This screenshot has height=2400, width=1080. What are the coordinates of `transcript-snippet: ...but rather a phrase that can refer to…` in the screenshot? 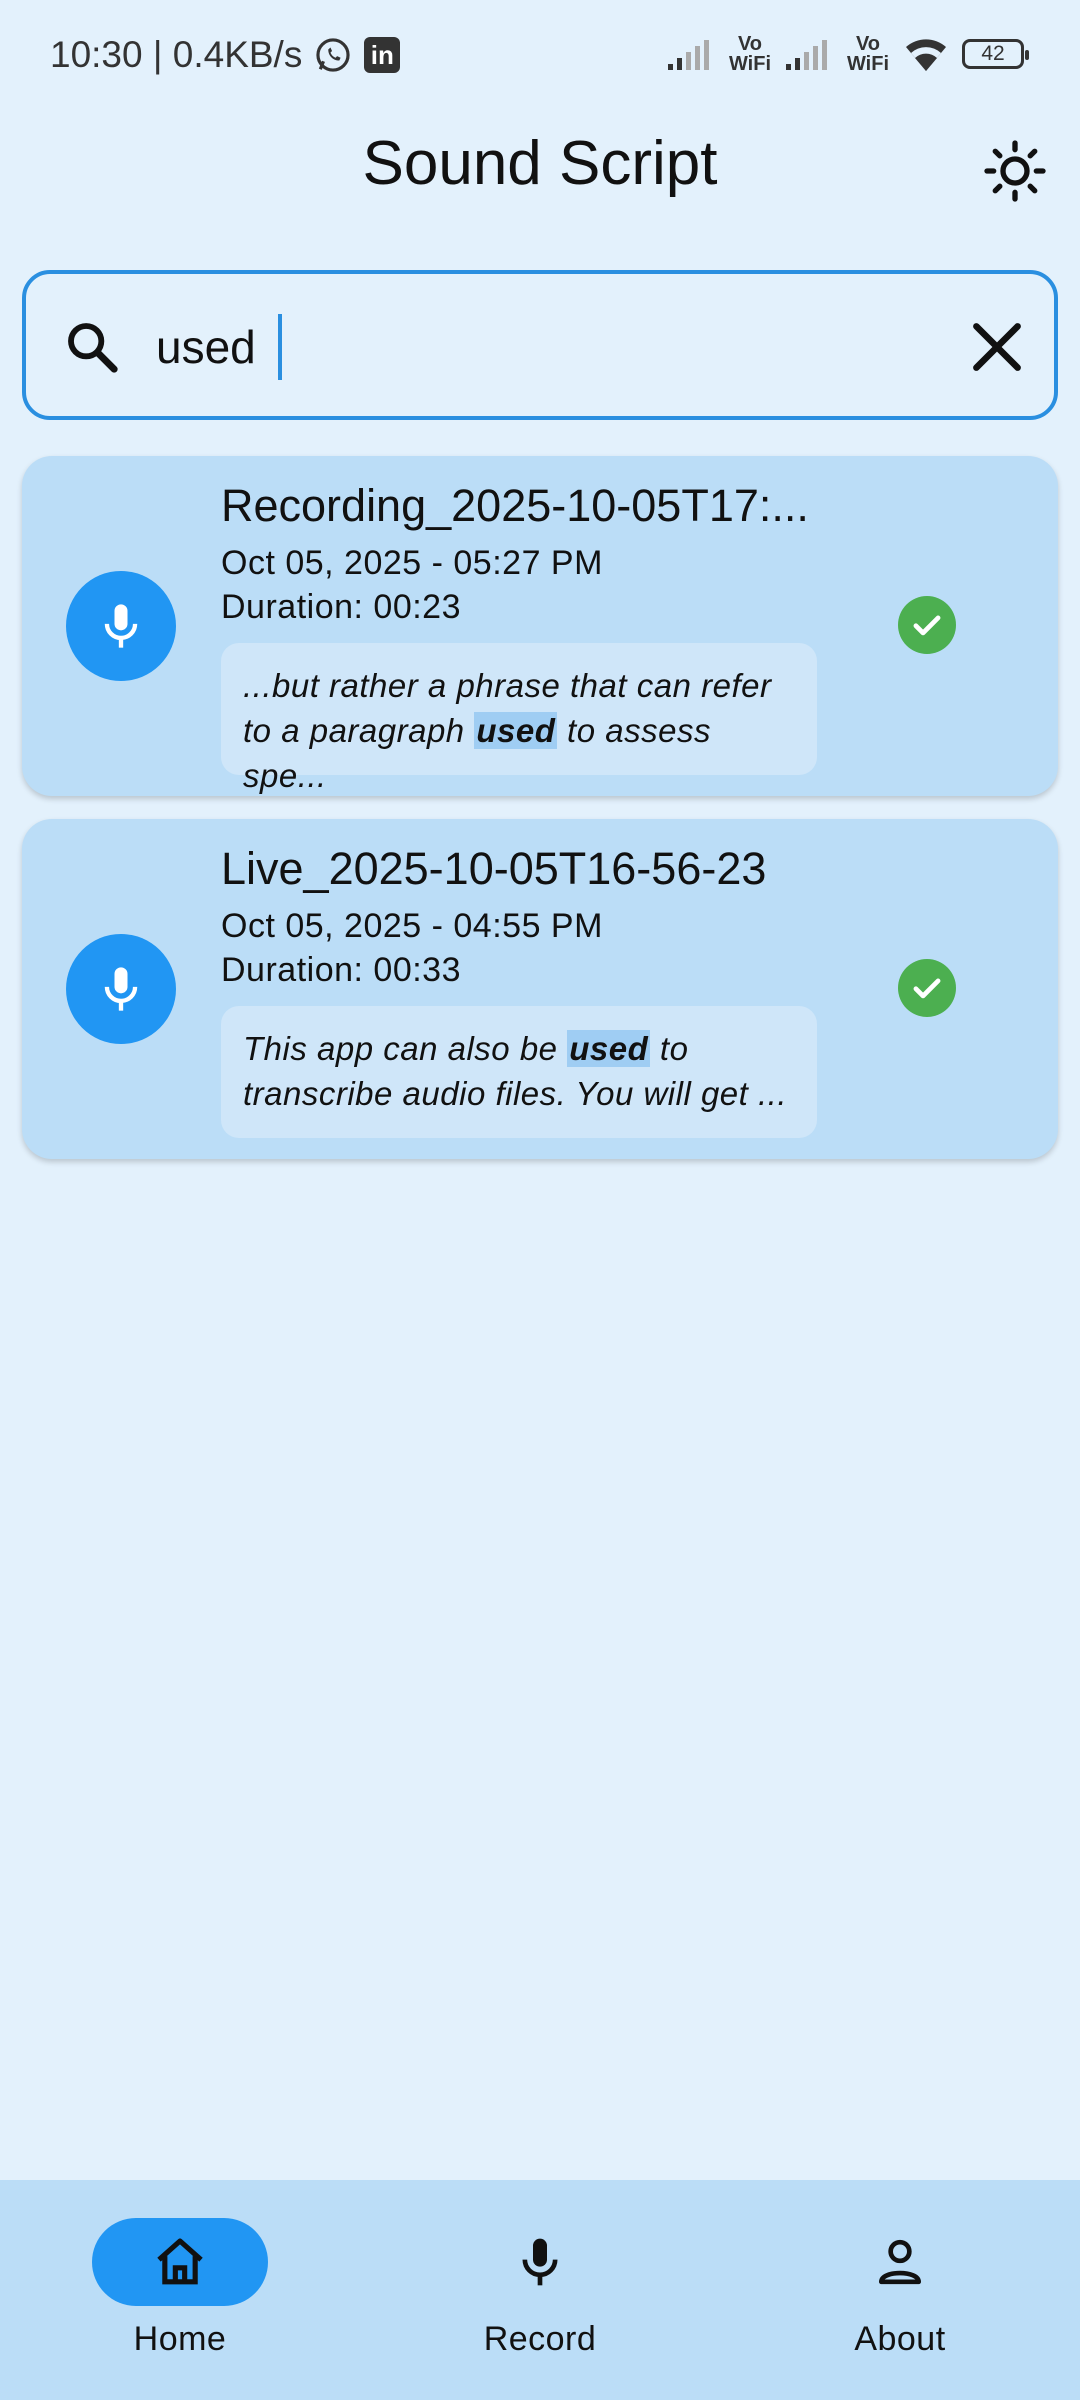 It's located at (519, 718).